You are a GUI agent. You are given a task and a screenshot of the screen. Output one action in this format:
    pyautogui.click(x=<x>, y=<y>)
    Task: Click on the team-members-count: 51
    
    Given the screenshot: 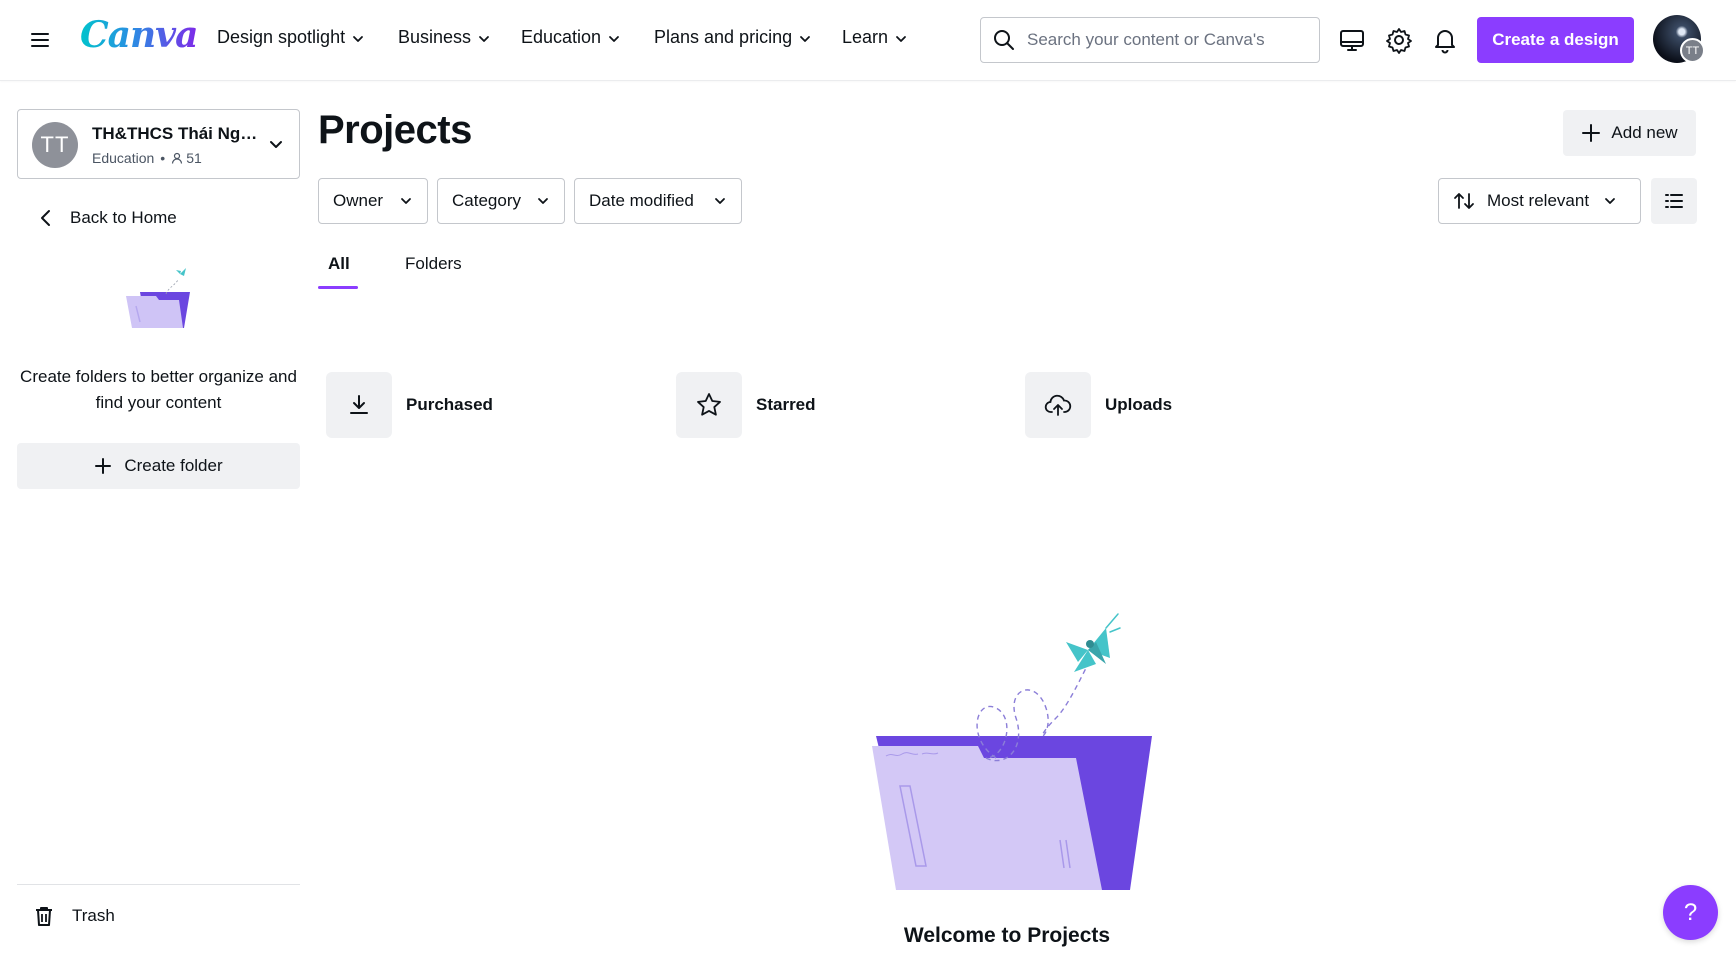 What is the action you would take?
    pyautogui.click(x=194, y=158)
    